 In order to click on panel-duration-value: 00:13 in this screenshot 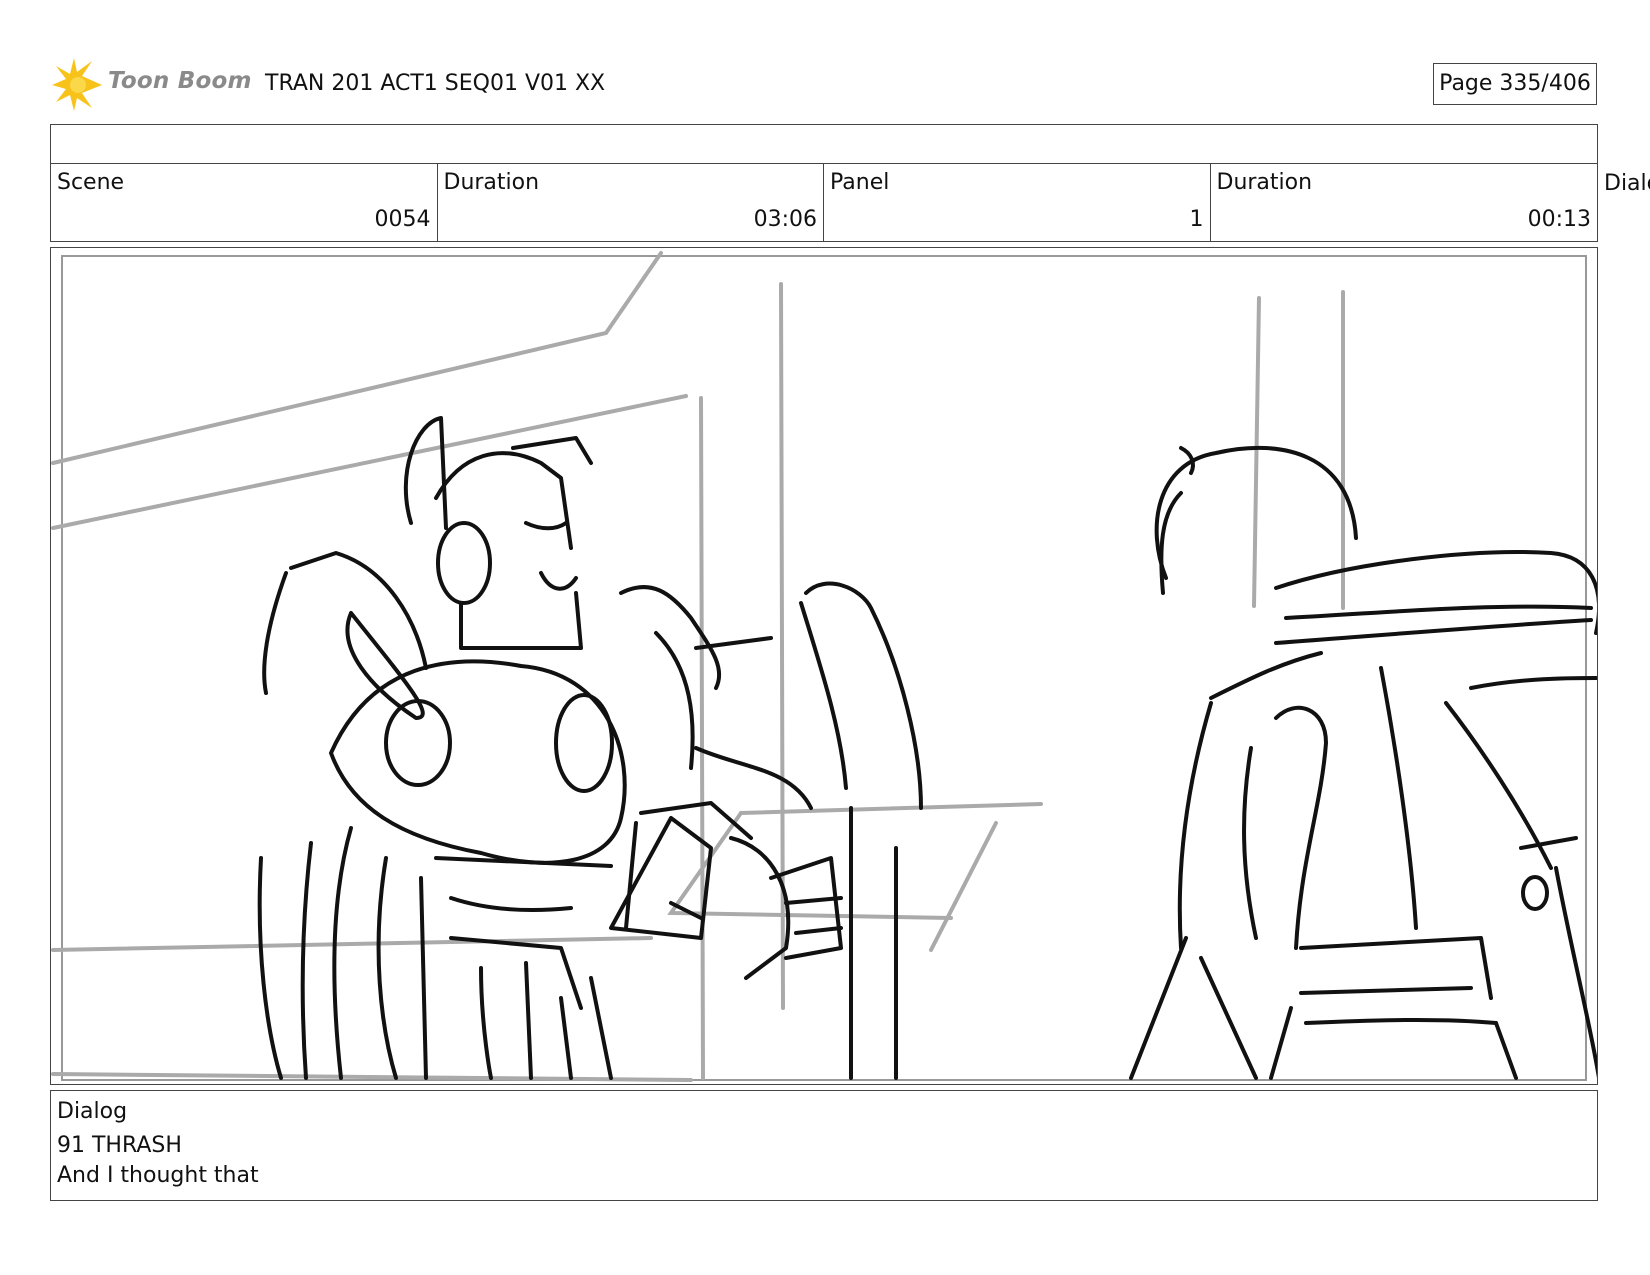, I will do `click(1559, 219)`.